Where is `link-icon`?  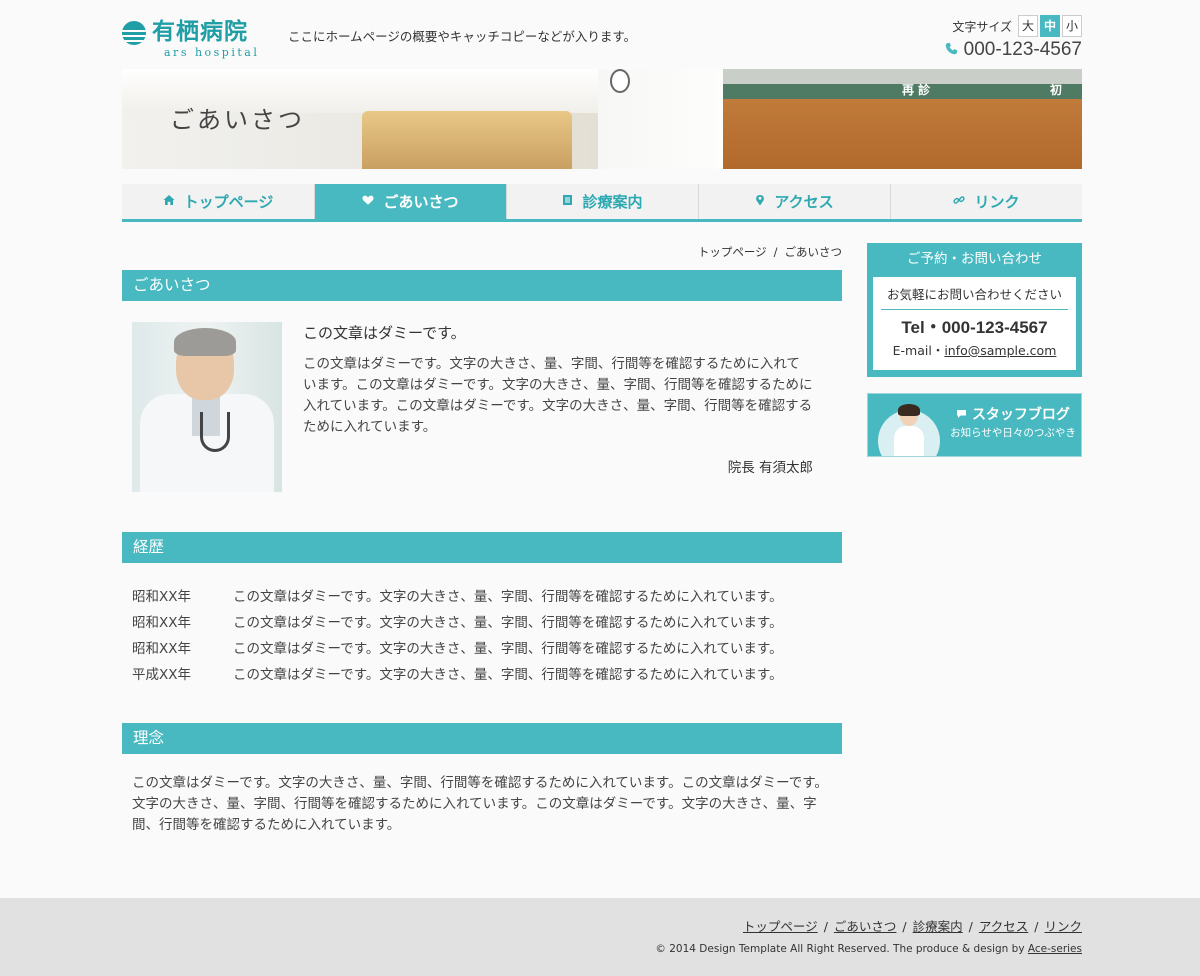
link-icon is located at coordinates (959, 201).